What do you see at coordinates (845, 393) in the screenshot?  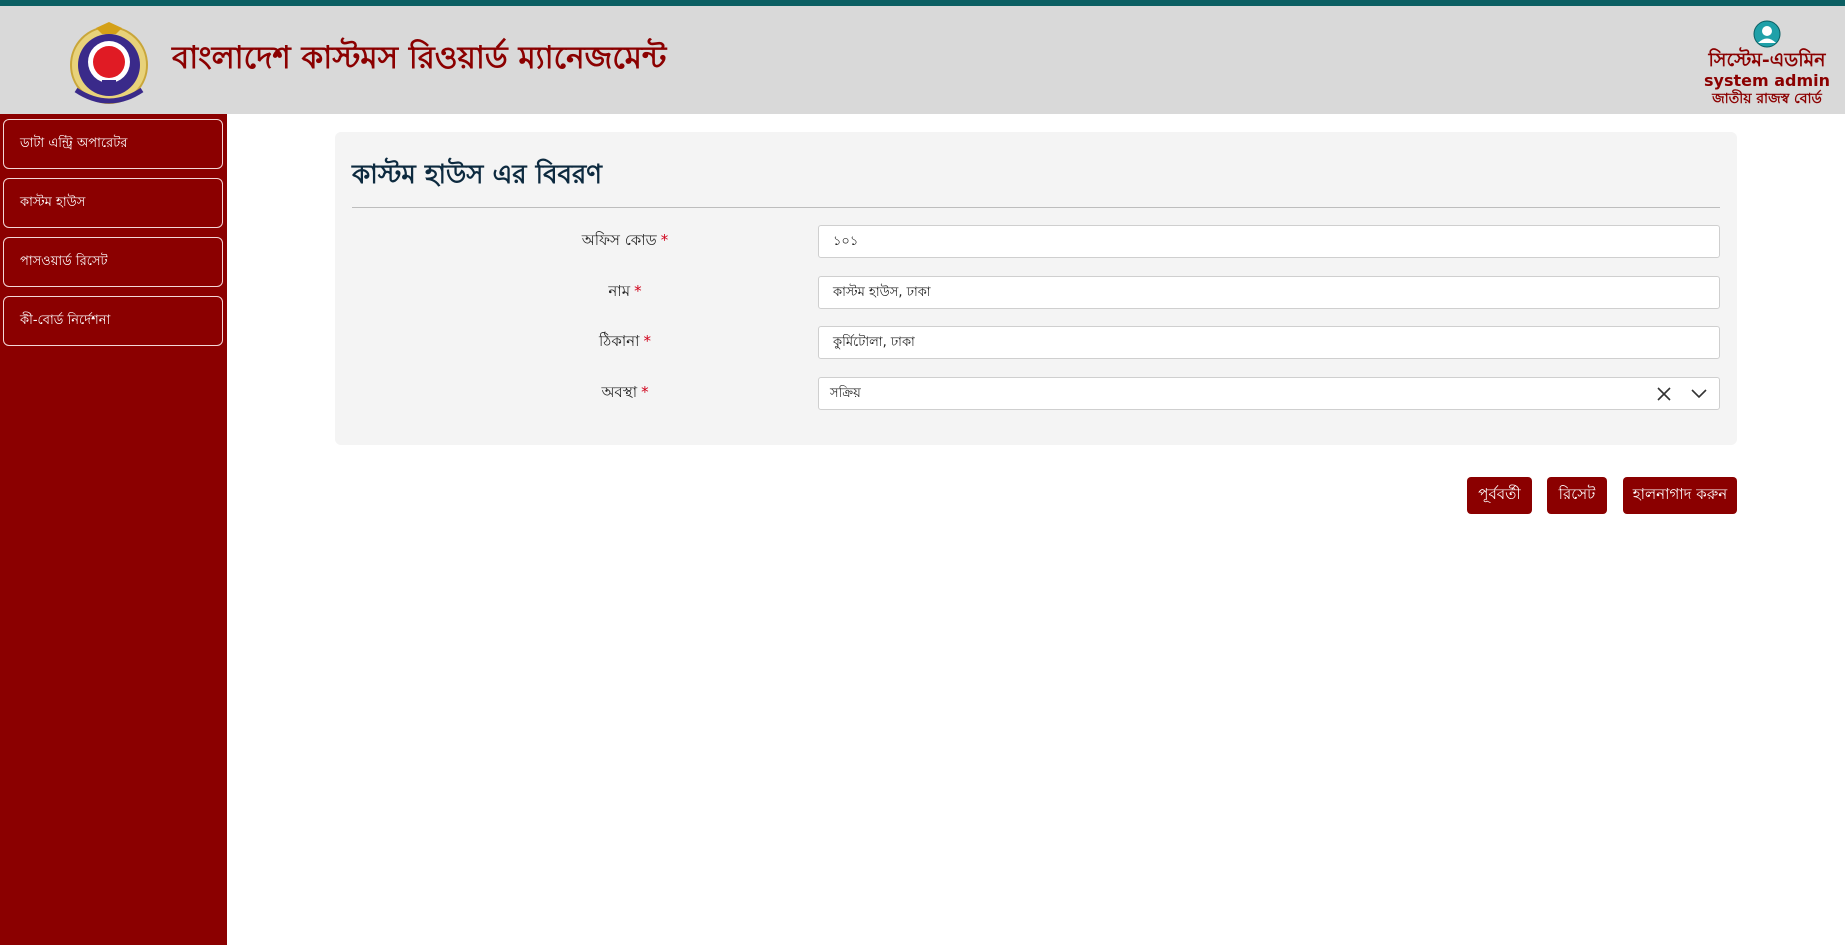 I see `status-selected-value: সক্রিয়` at bounding box center [845, 393].